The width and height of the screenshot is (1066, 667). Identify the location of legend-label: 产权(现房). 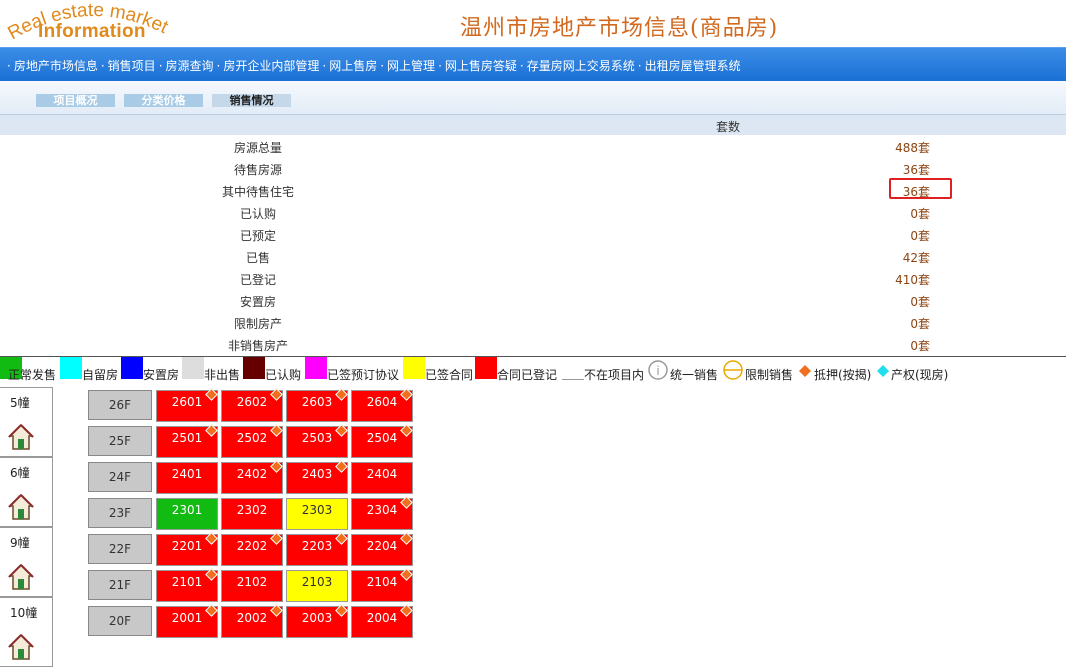
(920, 375).